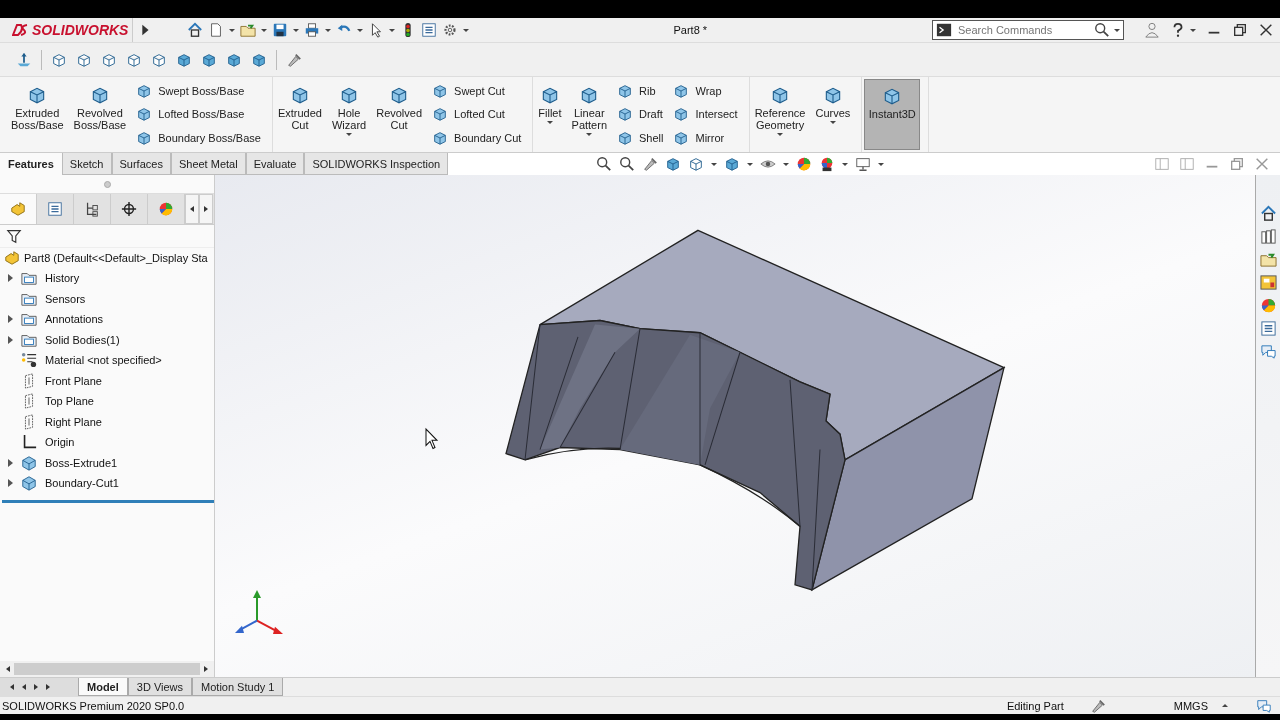 The height and width of the screenshot is (720, 1280). What do you see at coordinates (450, 30) in the screenshot?
I see `settings-icon` at bounding box center [450, 30].